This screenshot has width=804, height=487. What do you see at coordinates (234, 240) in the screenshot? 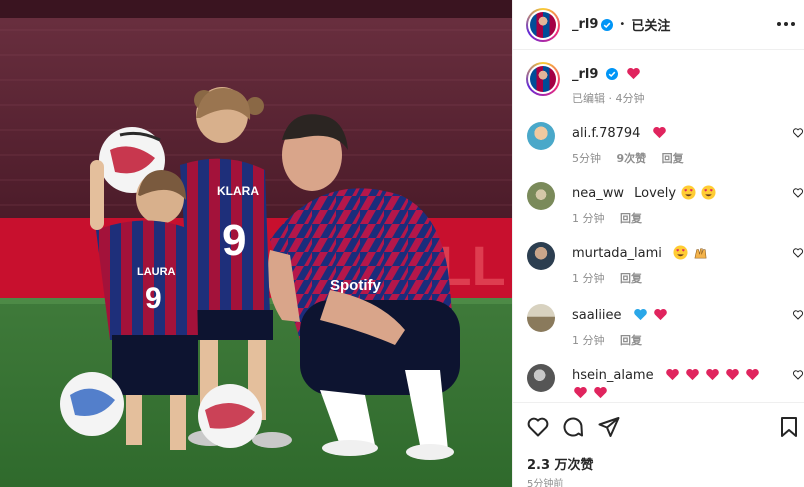
I see `jersey-number-klara: 9` at bounding box center [234, 240].